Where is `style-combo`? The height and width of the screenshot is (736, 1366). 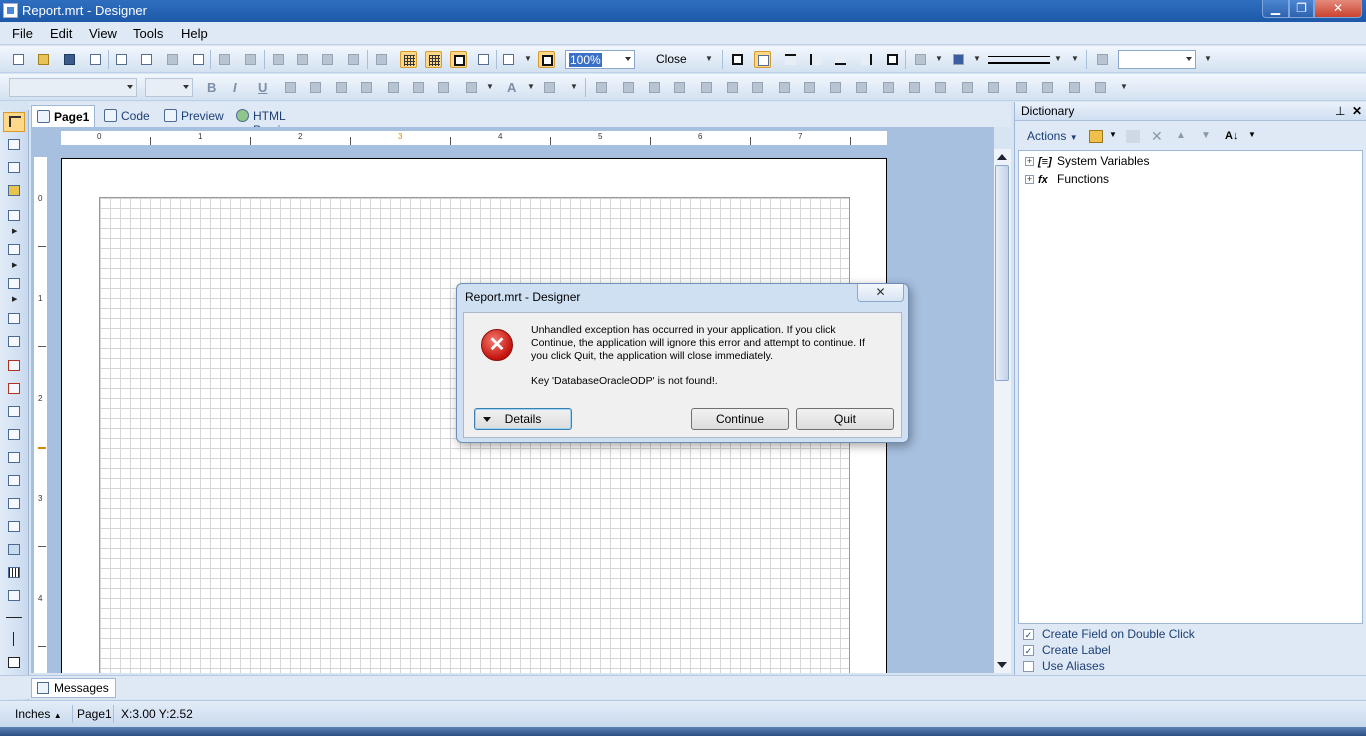 style-combo is located at coordinates (1157, 59).